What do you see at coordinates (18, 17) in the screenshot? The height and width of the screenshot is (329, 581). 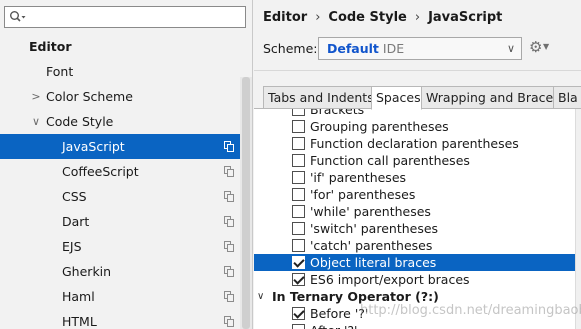 I see `search-icon` at bounding box center [18, 17].